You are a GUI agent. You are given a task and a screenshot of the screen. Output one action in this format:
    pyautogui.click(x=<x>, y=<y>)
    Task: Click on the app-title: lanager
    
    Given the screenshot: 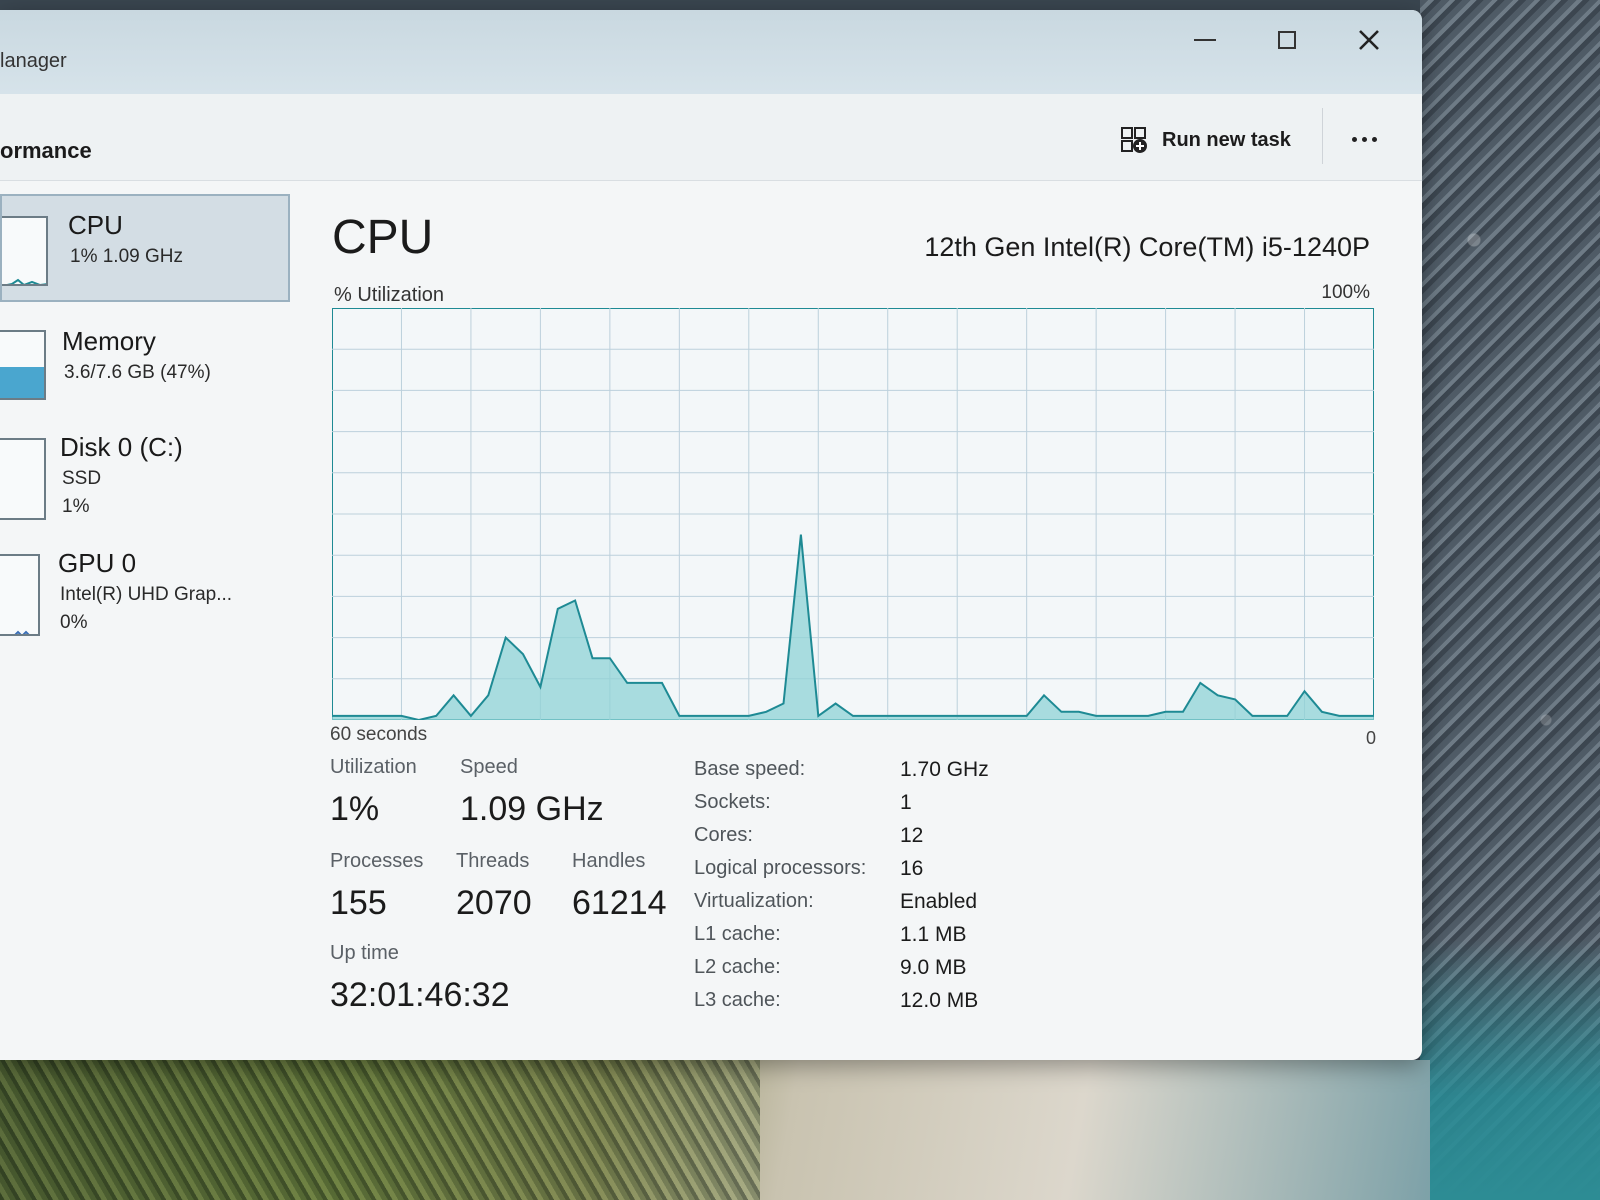 What is the action you would take?
    pyautogui.click(x=33, y=61)
    